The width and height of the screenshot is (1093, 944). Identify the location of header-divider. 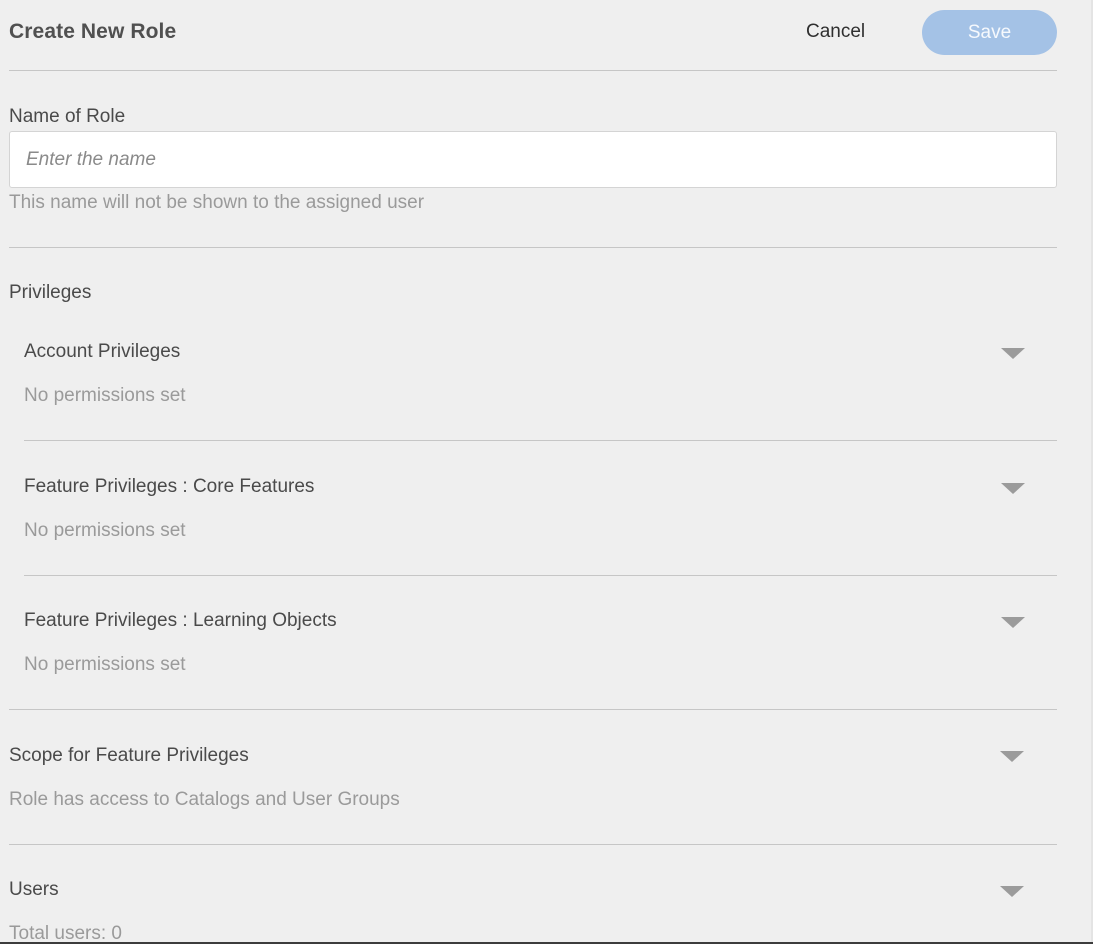
(533, 70).